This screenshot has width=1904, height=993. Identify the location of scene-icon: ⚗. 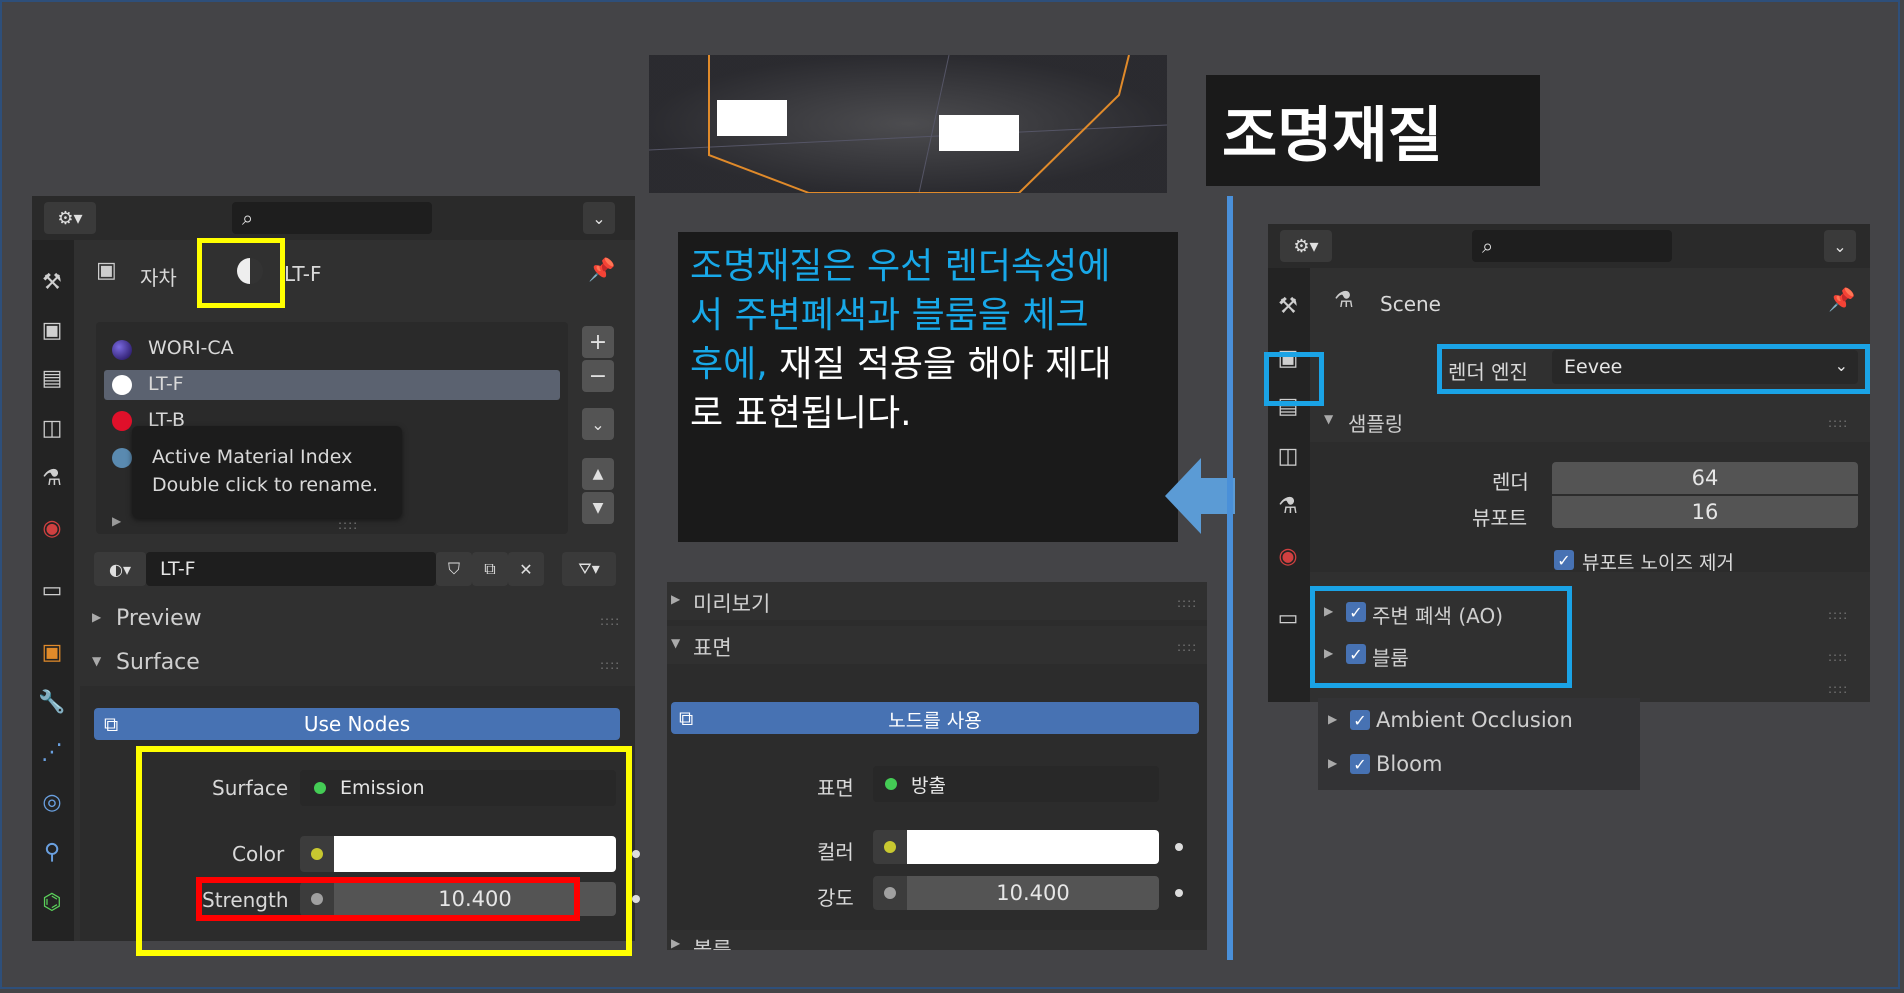
(1344, 300).